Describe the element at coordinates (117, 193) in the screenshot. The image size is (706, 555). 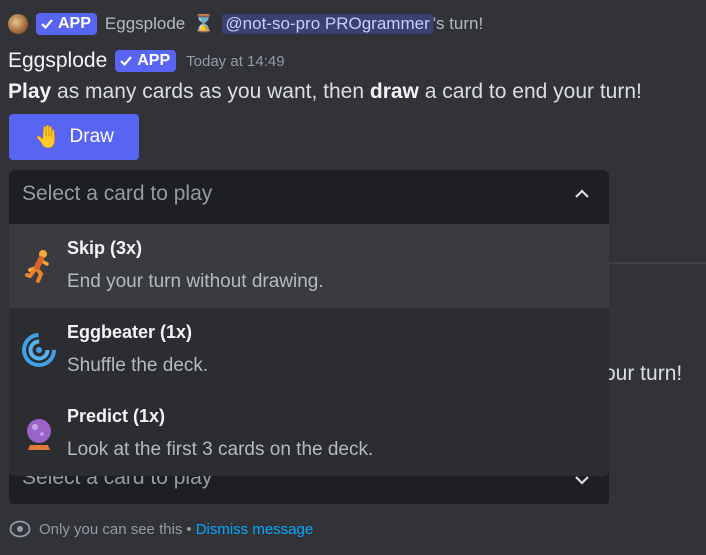
I see `select-placeholder: Select a card to play` at that location.